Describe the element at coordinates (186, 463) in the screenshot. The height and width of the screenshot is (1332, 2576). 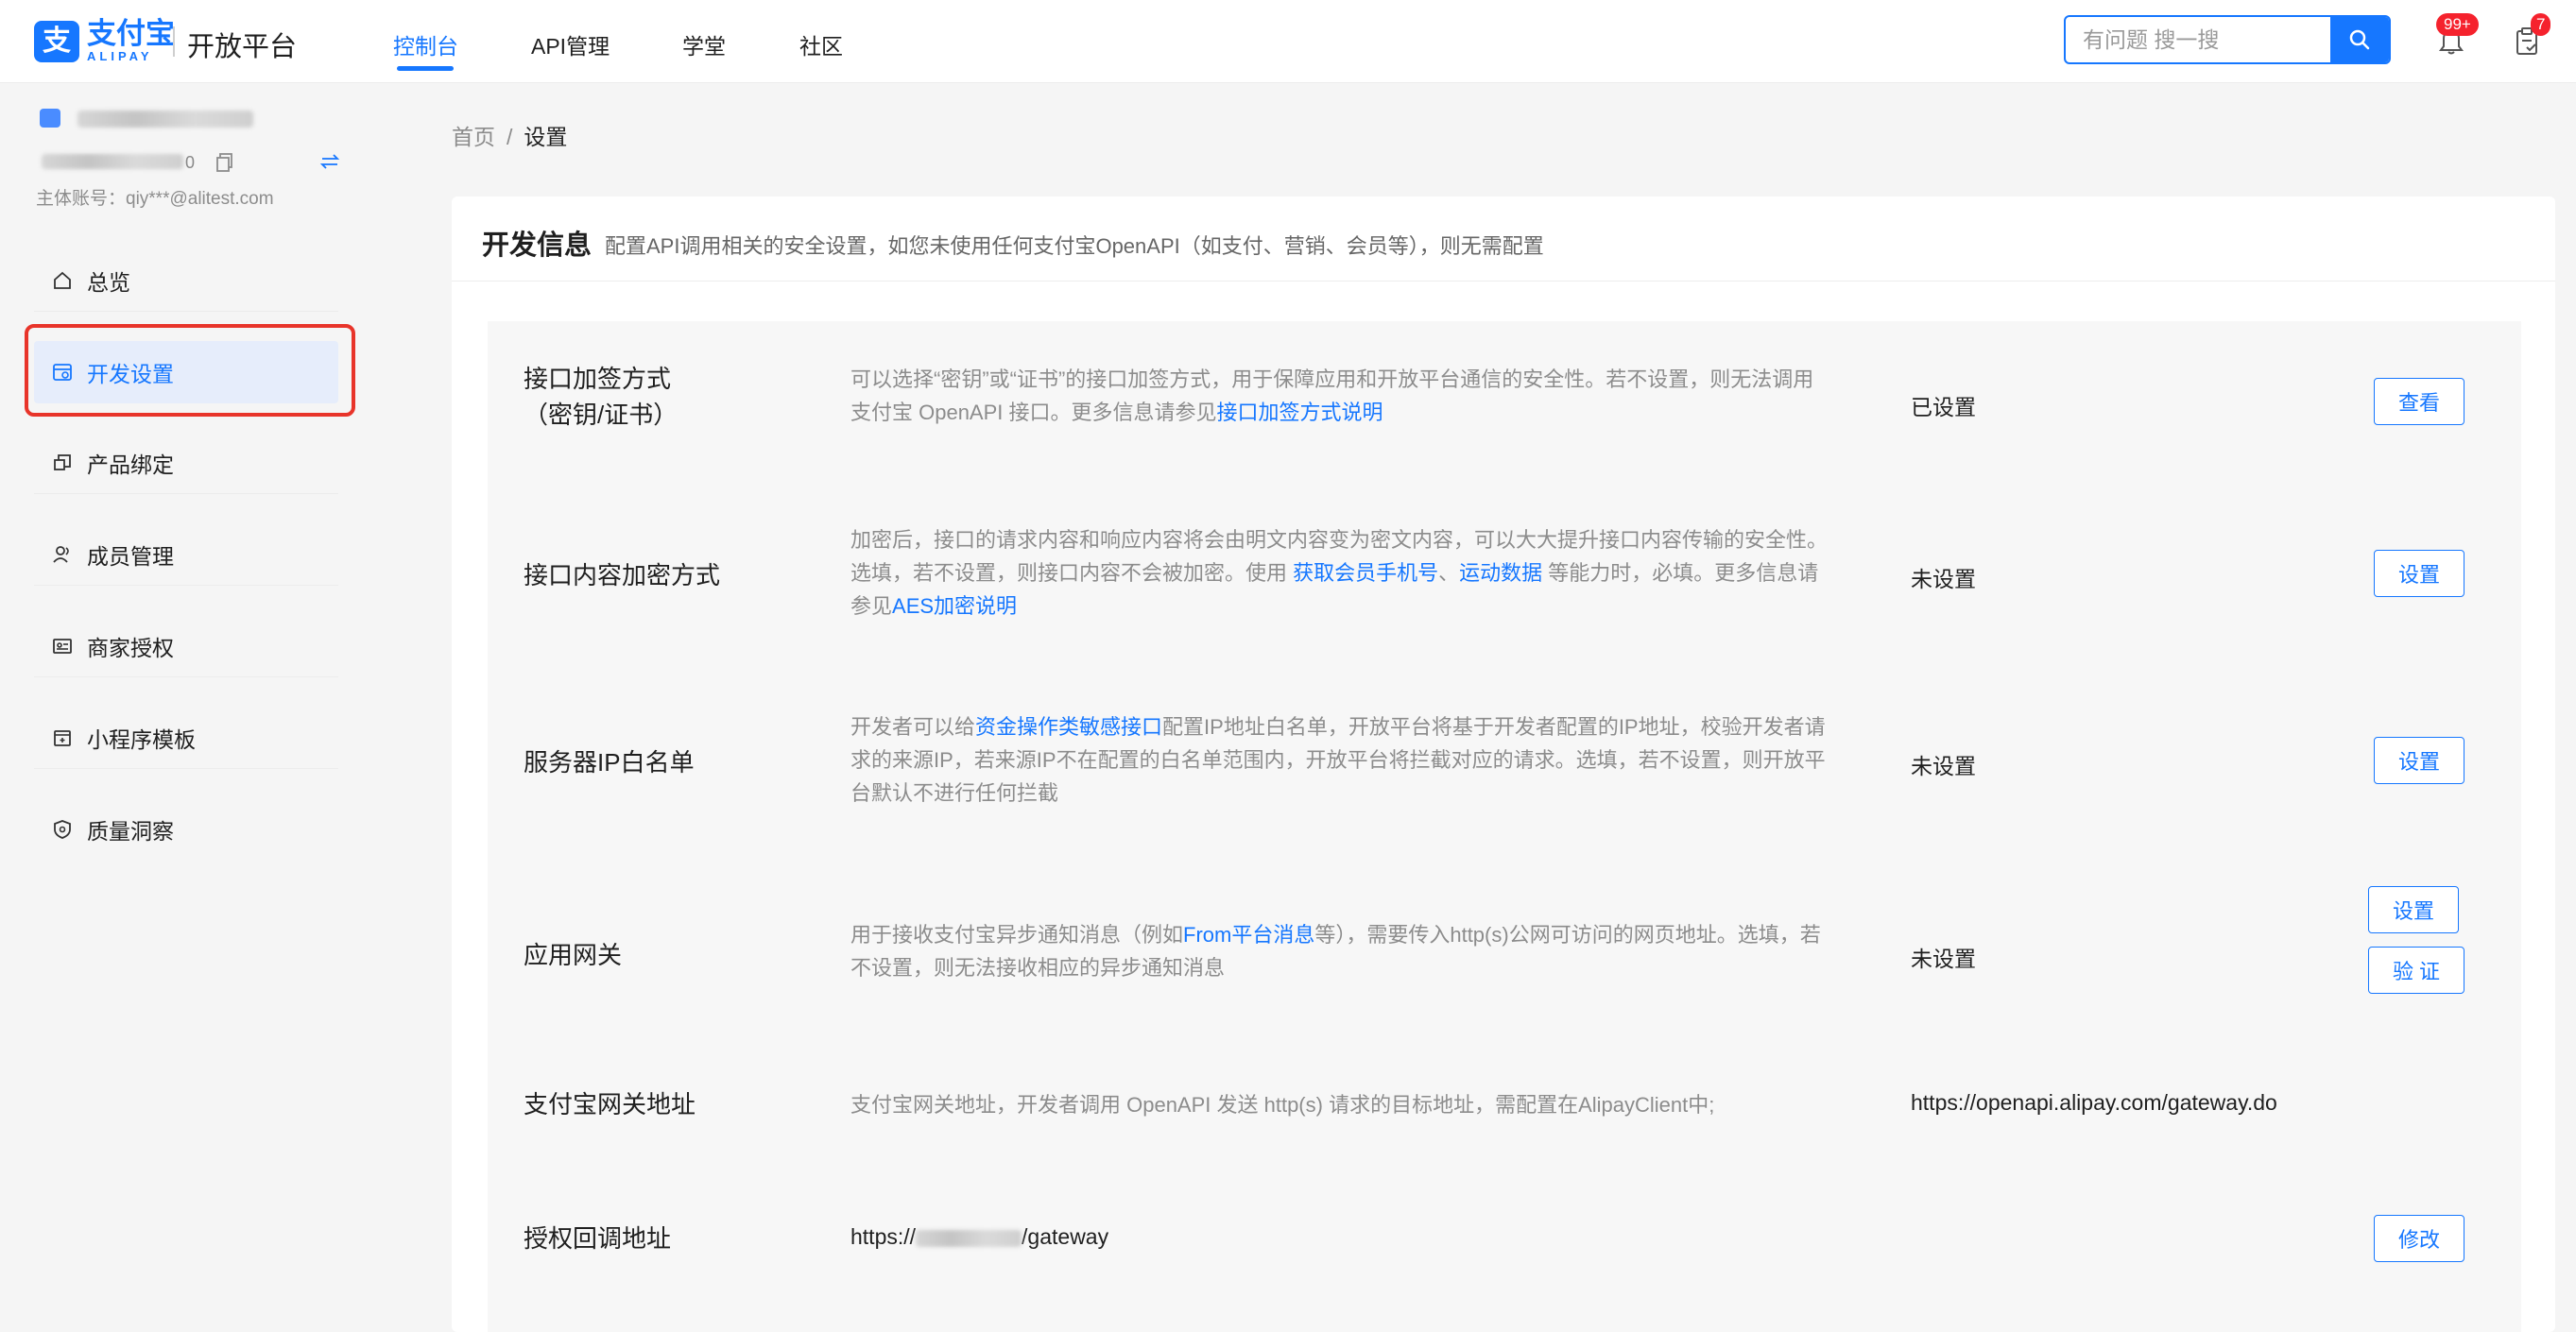
I see `sidebar-item-product-binding: 产品绑定` at that location.